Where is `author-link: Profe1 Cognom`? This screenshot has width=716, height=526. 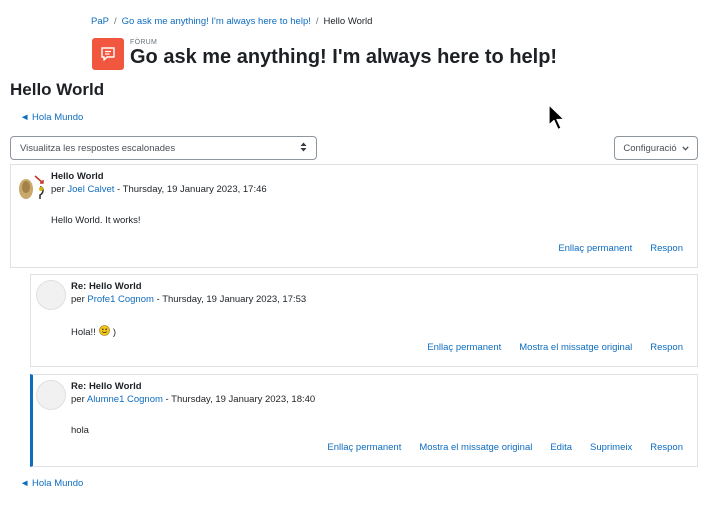 author-link: Profe1 Cognom is located at coordinates (120, 299).